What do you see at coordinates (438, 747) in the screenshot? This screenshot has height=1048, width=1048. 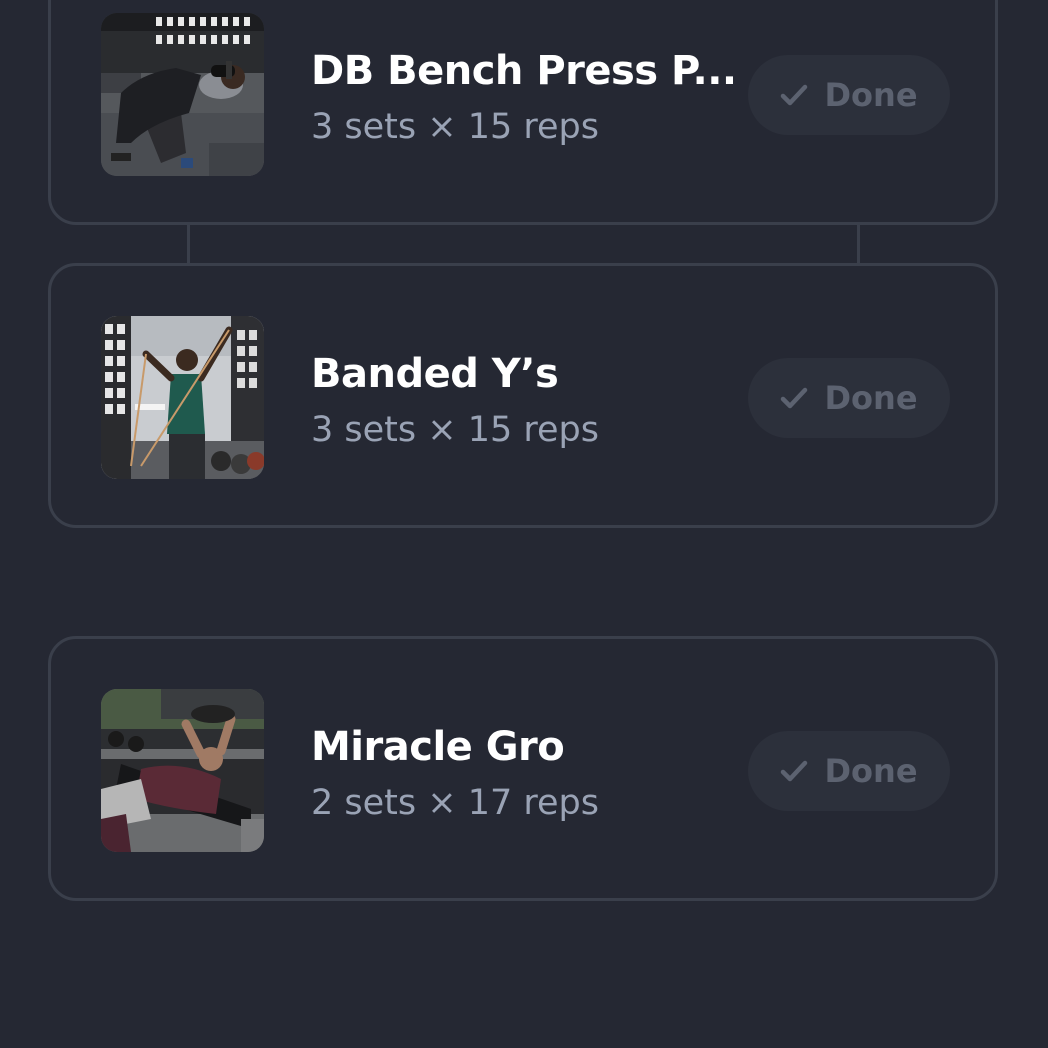 I see `exercise-name: Miracle Gro` at bounding box center [438, 747].